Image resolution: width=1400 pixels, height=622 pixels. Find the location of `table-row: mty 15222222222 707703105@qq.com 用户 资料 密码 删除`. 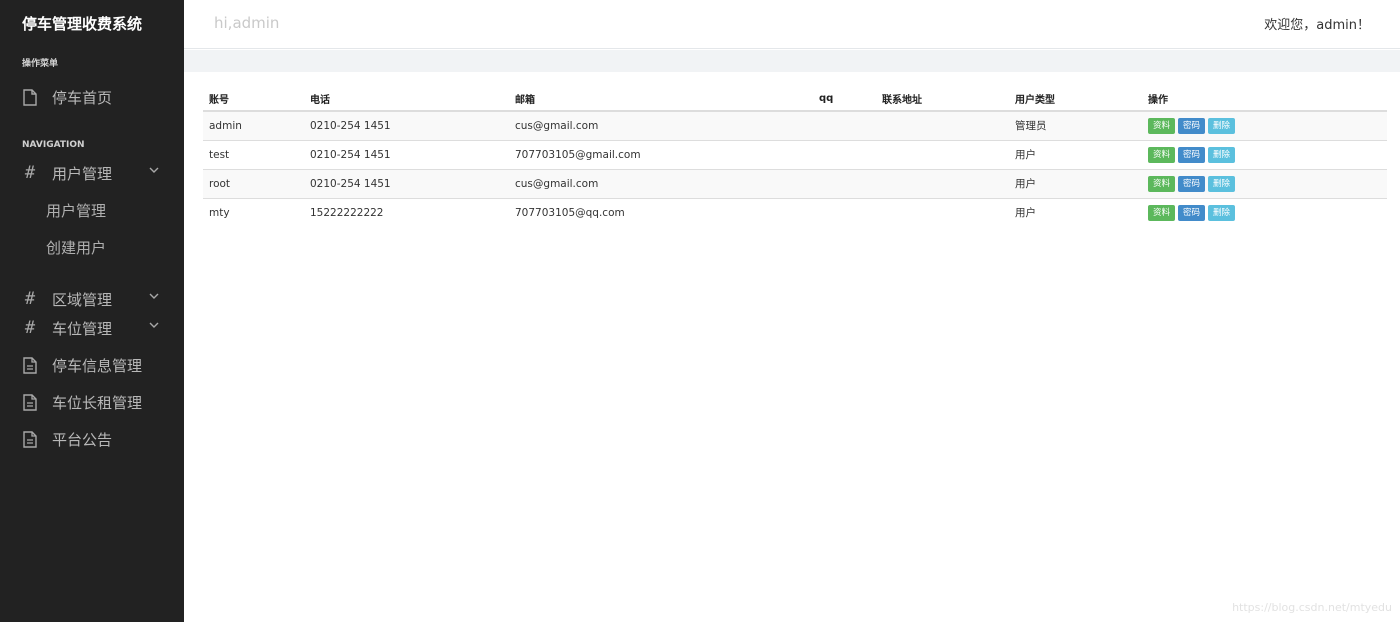

table-row: mty 15222222222 707703105@qq.com 用户 资料 密码 删除 is located at coordinates (795, 212).